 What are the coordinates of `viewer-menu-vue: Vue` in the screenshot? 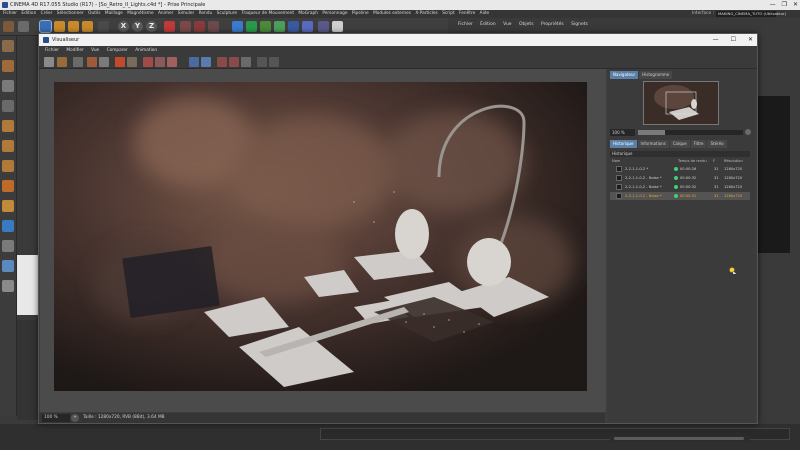 It's located at (95, 50).